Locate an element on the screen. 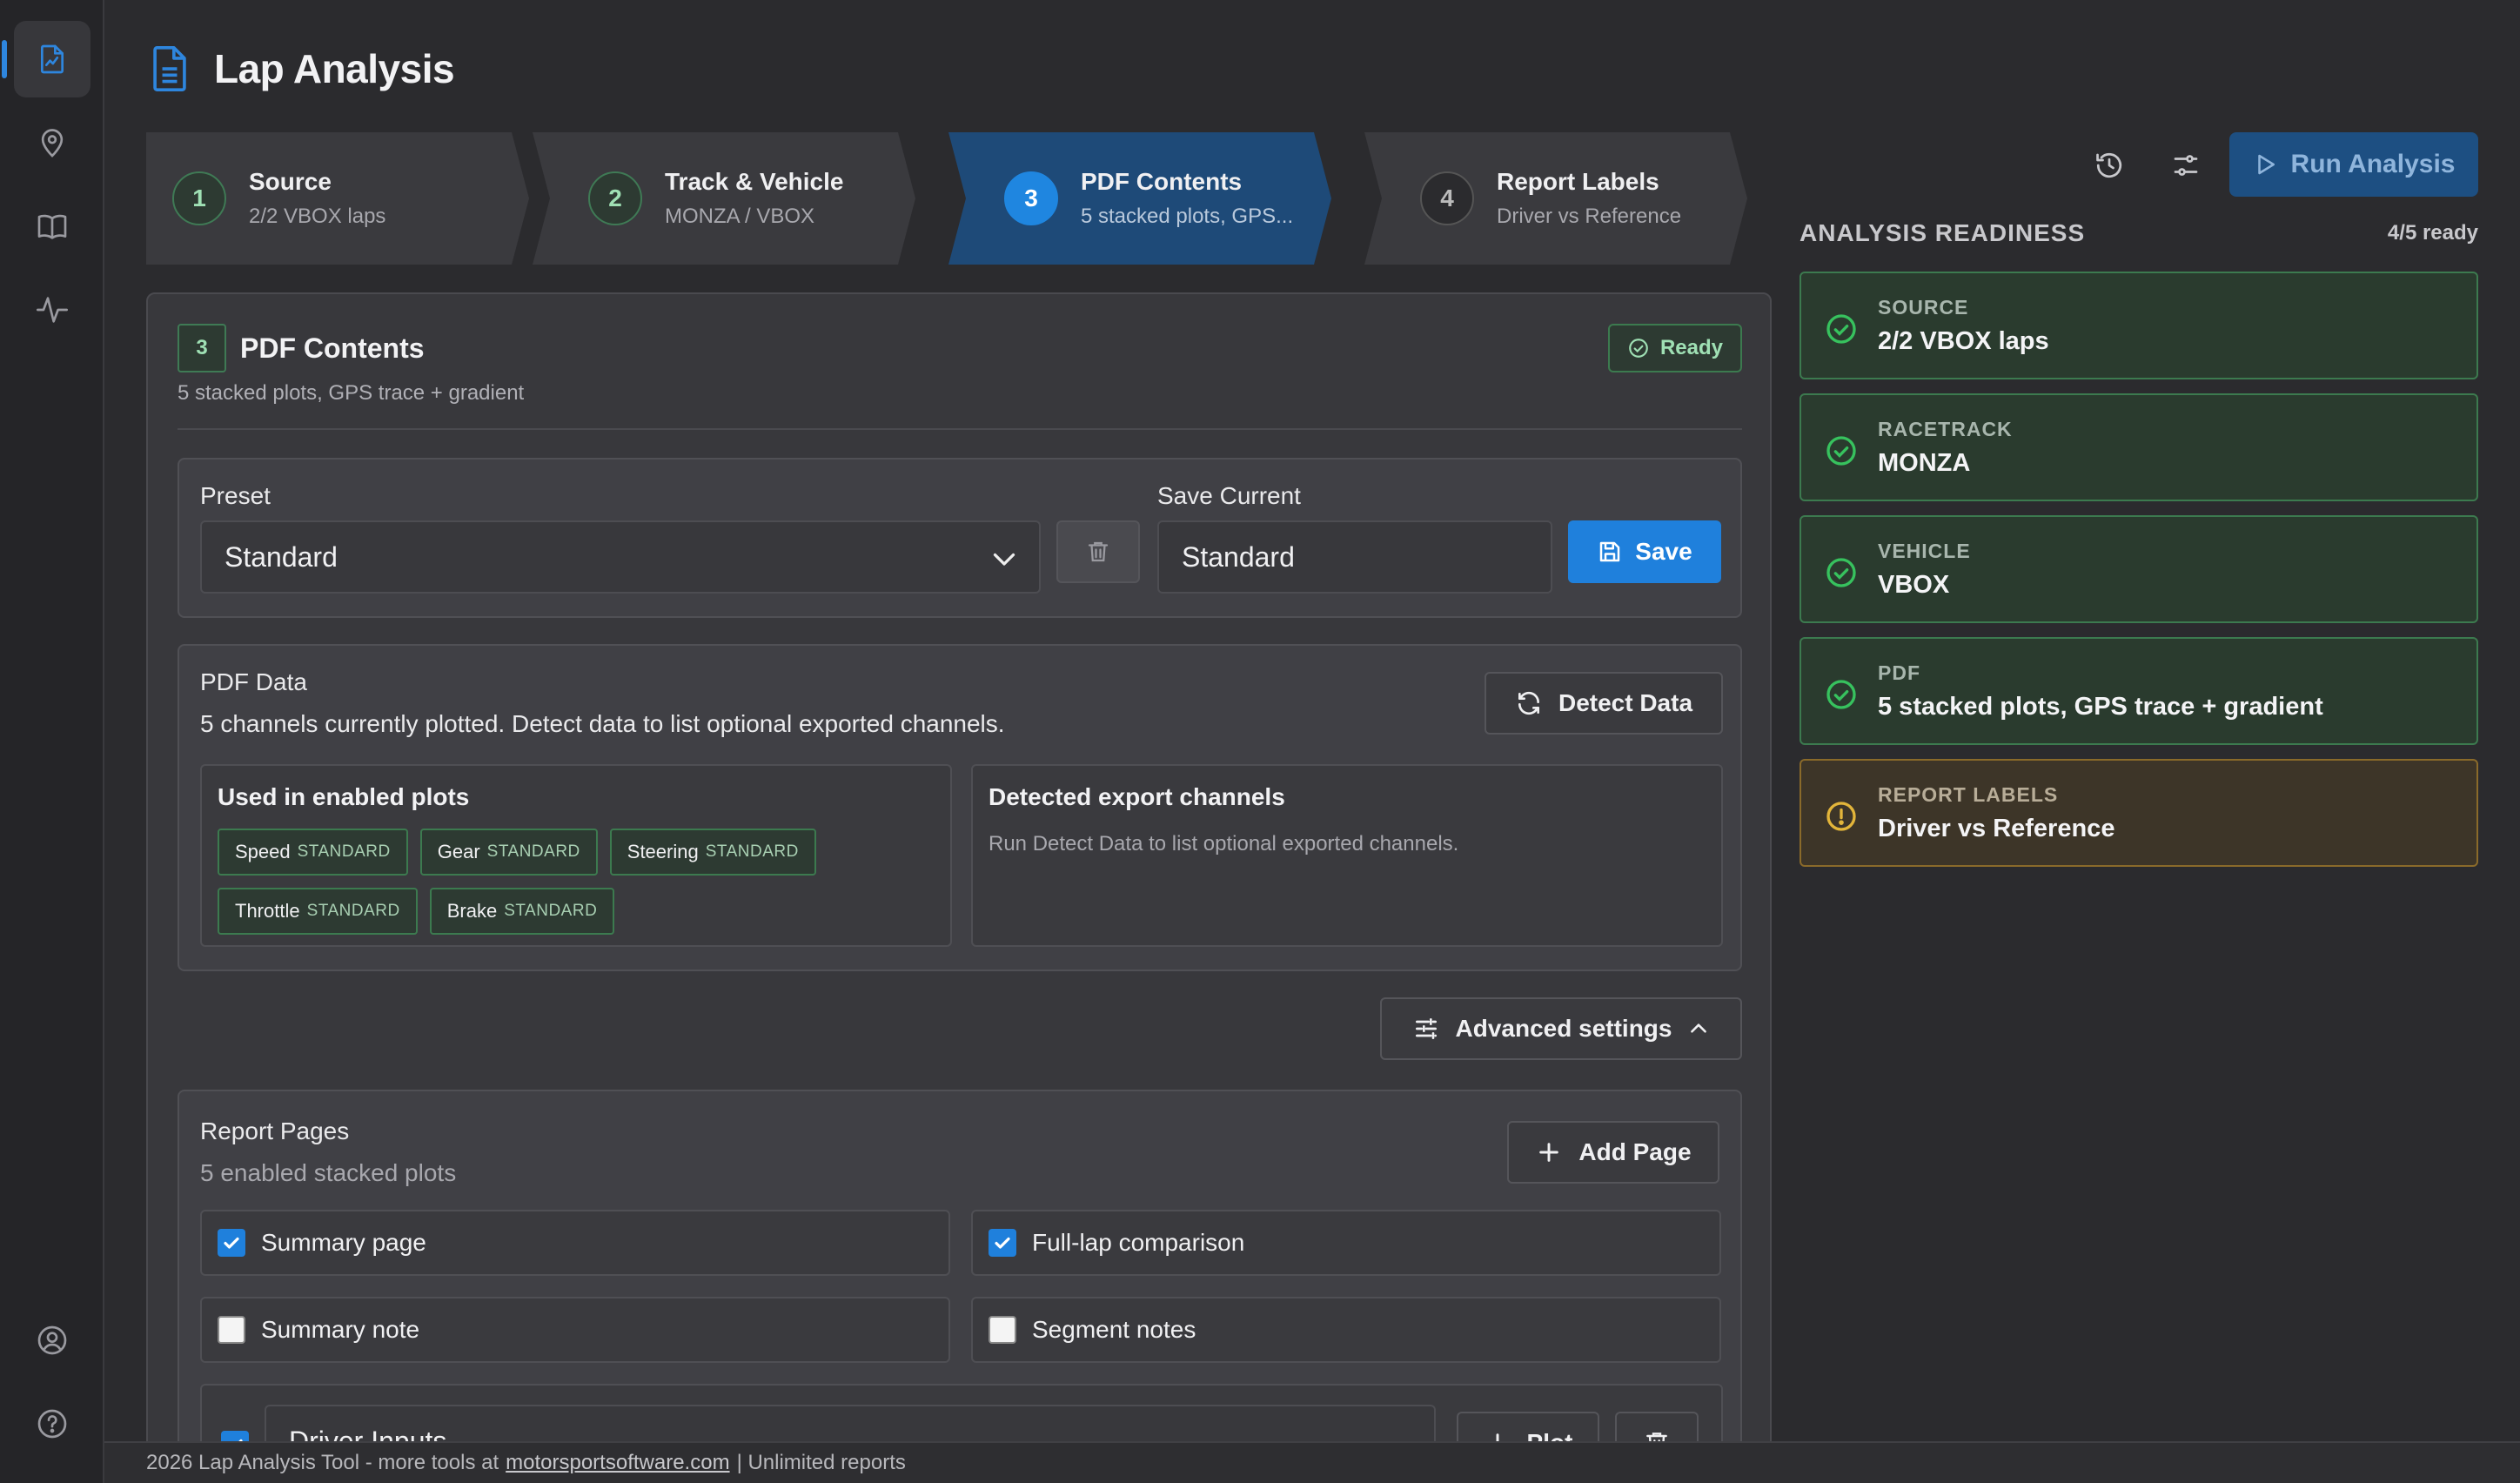 Image resolution: width=2520 pixels, height=1483 pixels. page-title: Lap Analysis is located at coordinates (334, 68).